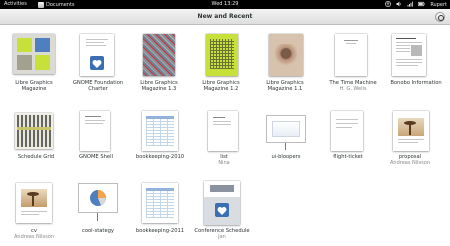 This screenshot has height=246, width=450. I want to click on document-author: Nina, so click(224, 163).